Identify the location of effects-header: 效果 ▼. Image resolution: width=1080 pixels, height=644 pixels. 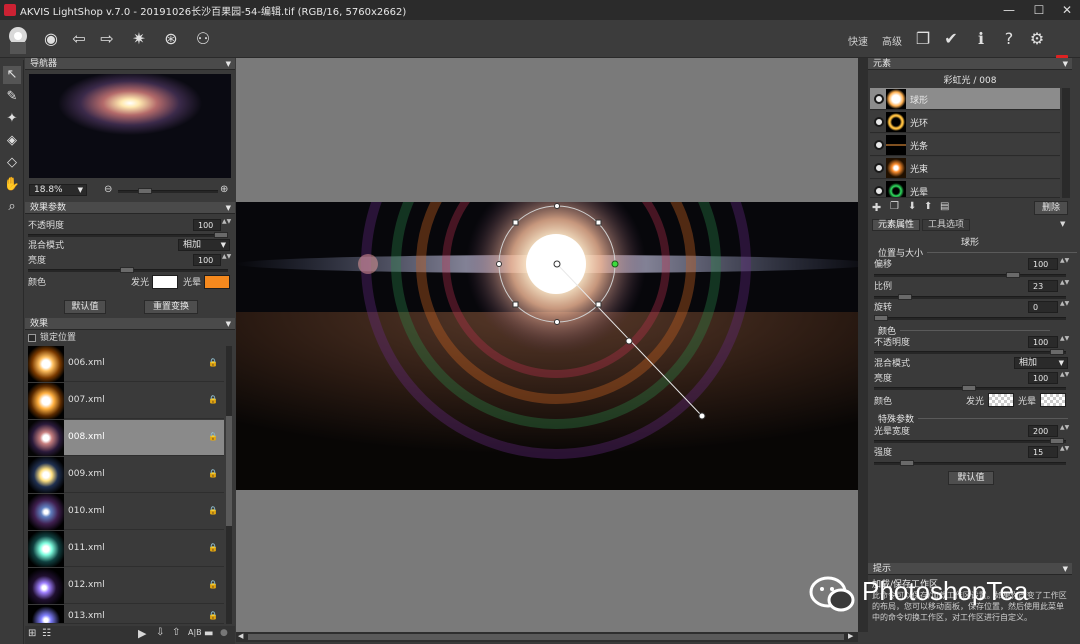
(130, 324).